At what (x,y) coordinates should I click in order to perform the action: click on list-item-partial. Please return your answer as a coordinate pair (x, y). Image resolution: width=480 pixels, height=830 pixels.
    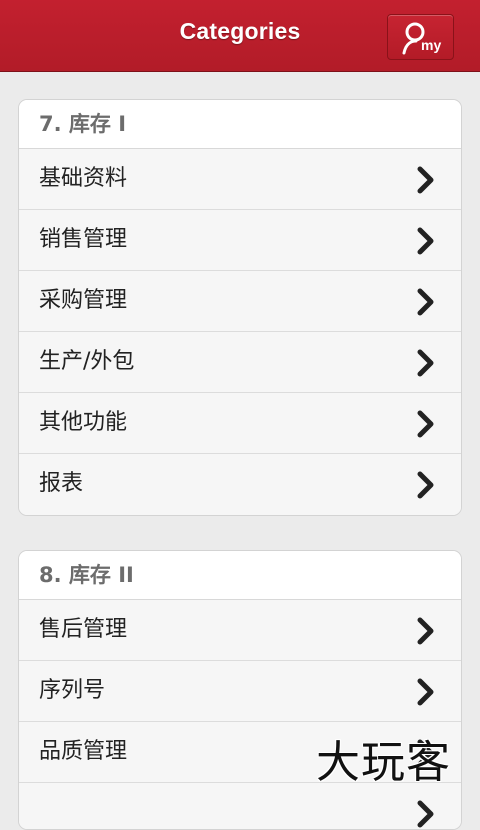
    Looking at the image, I should click on (240, 806).